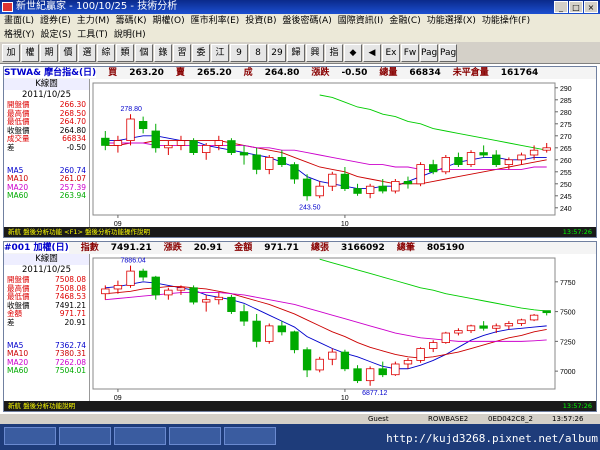  What do you see at coordinates (576, 7) in the screenshot?
I see `maximize-button: □` at bounding box center [576, 7].